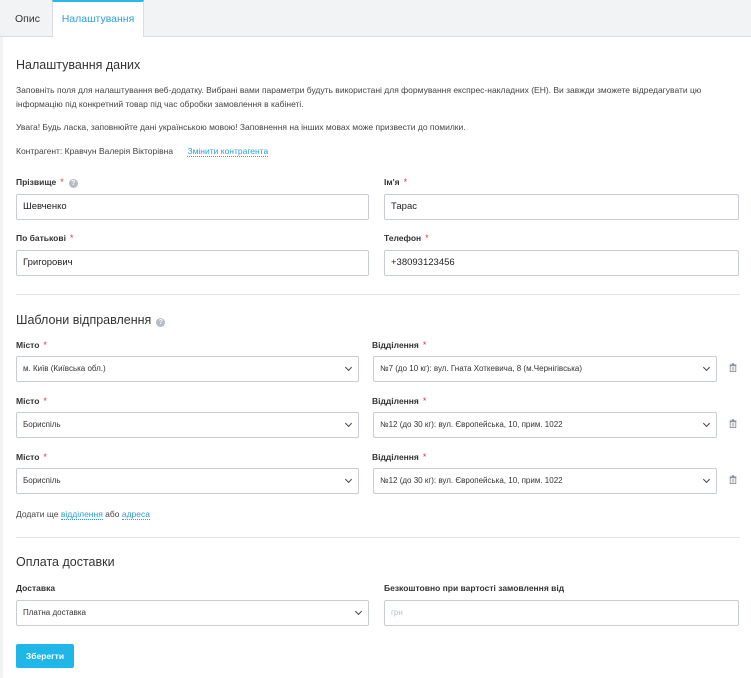 The height and width of the screenshot is (678, 751). What do you see at coordinates (561, 263) in the screenshot?
I see `phone-input: +38093123456` at bounding box center [561, 263].